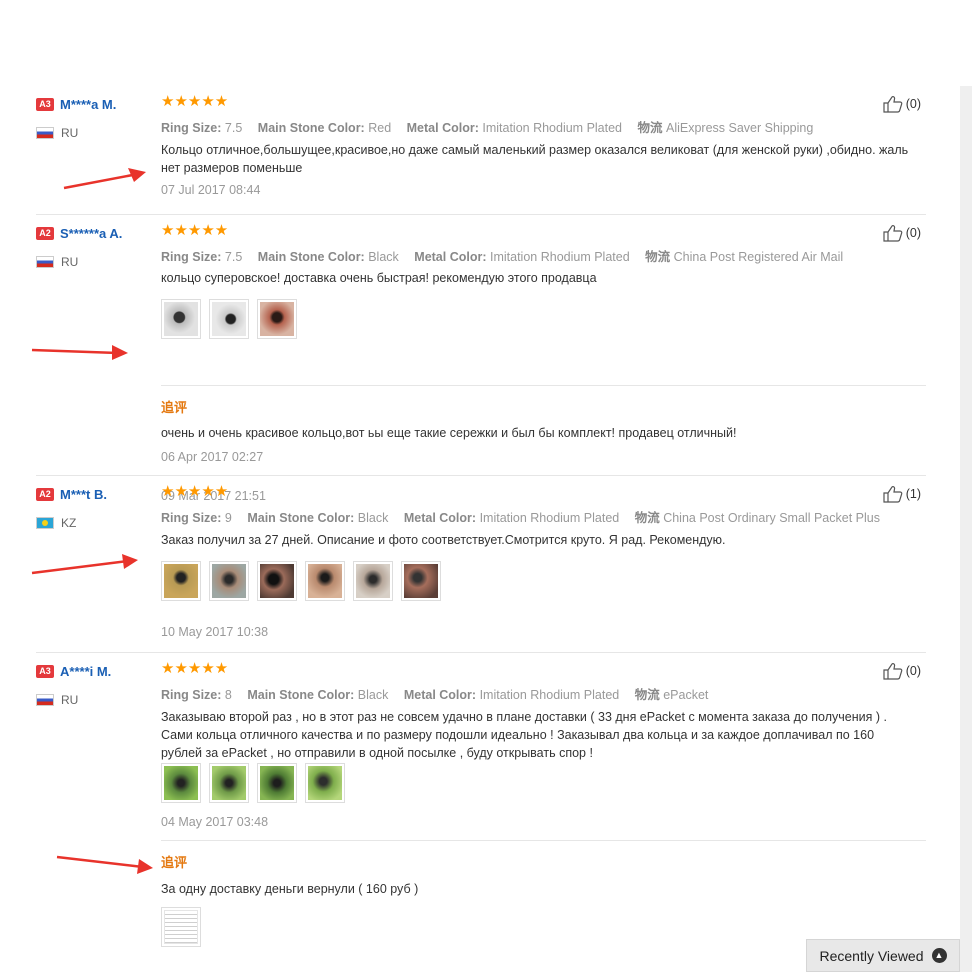 The height and width of the screenshot is (972, 972). Describe the element at coordinates (902, 494) in the screenshot. I see `helpful-button: (1)` at that location.